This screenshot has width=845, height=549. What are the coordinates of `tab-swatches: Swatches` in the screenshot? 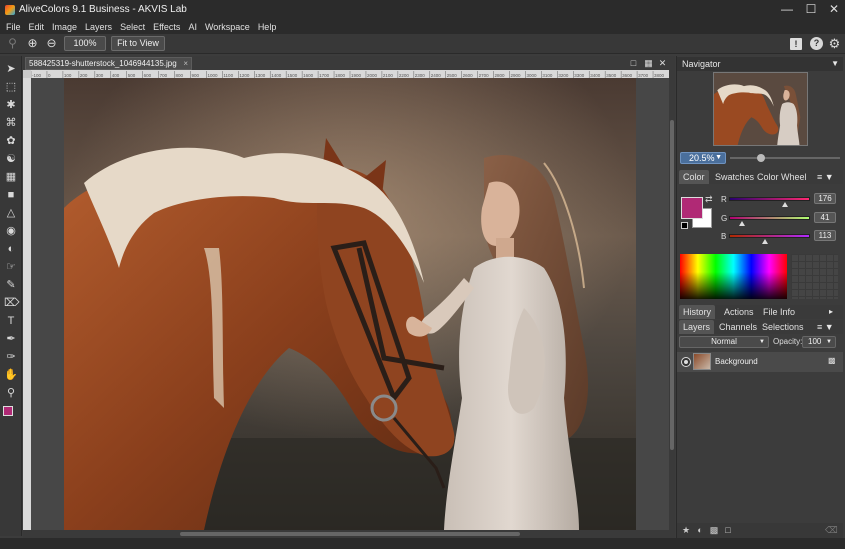 It's located at (734, 177).